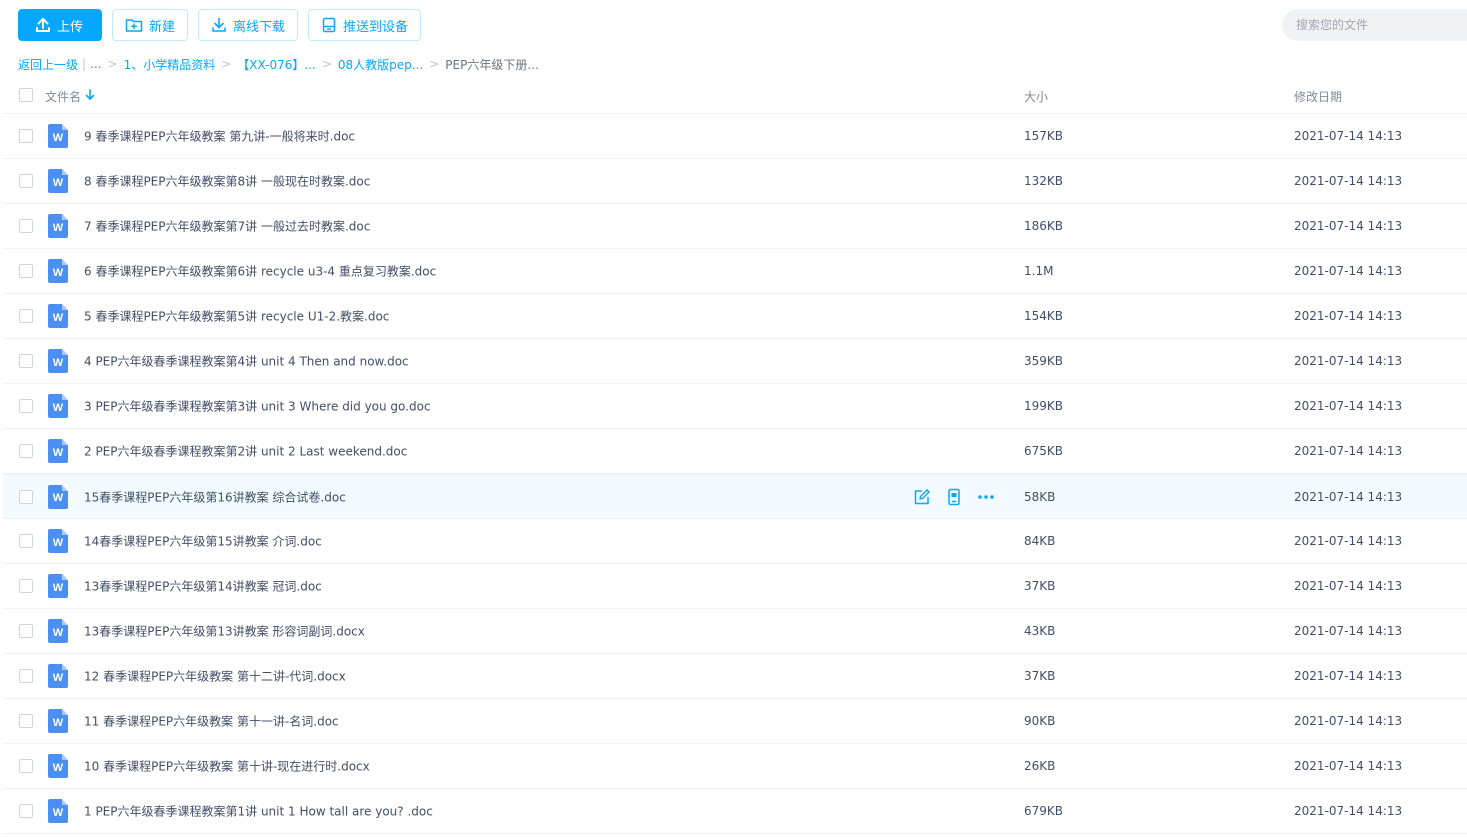 The image size is (1467, 837). I want to click on file-size: 58KB, so click(1040, 496).